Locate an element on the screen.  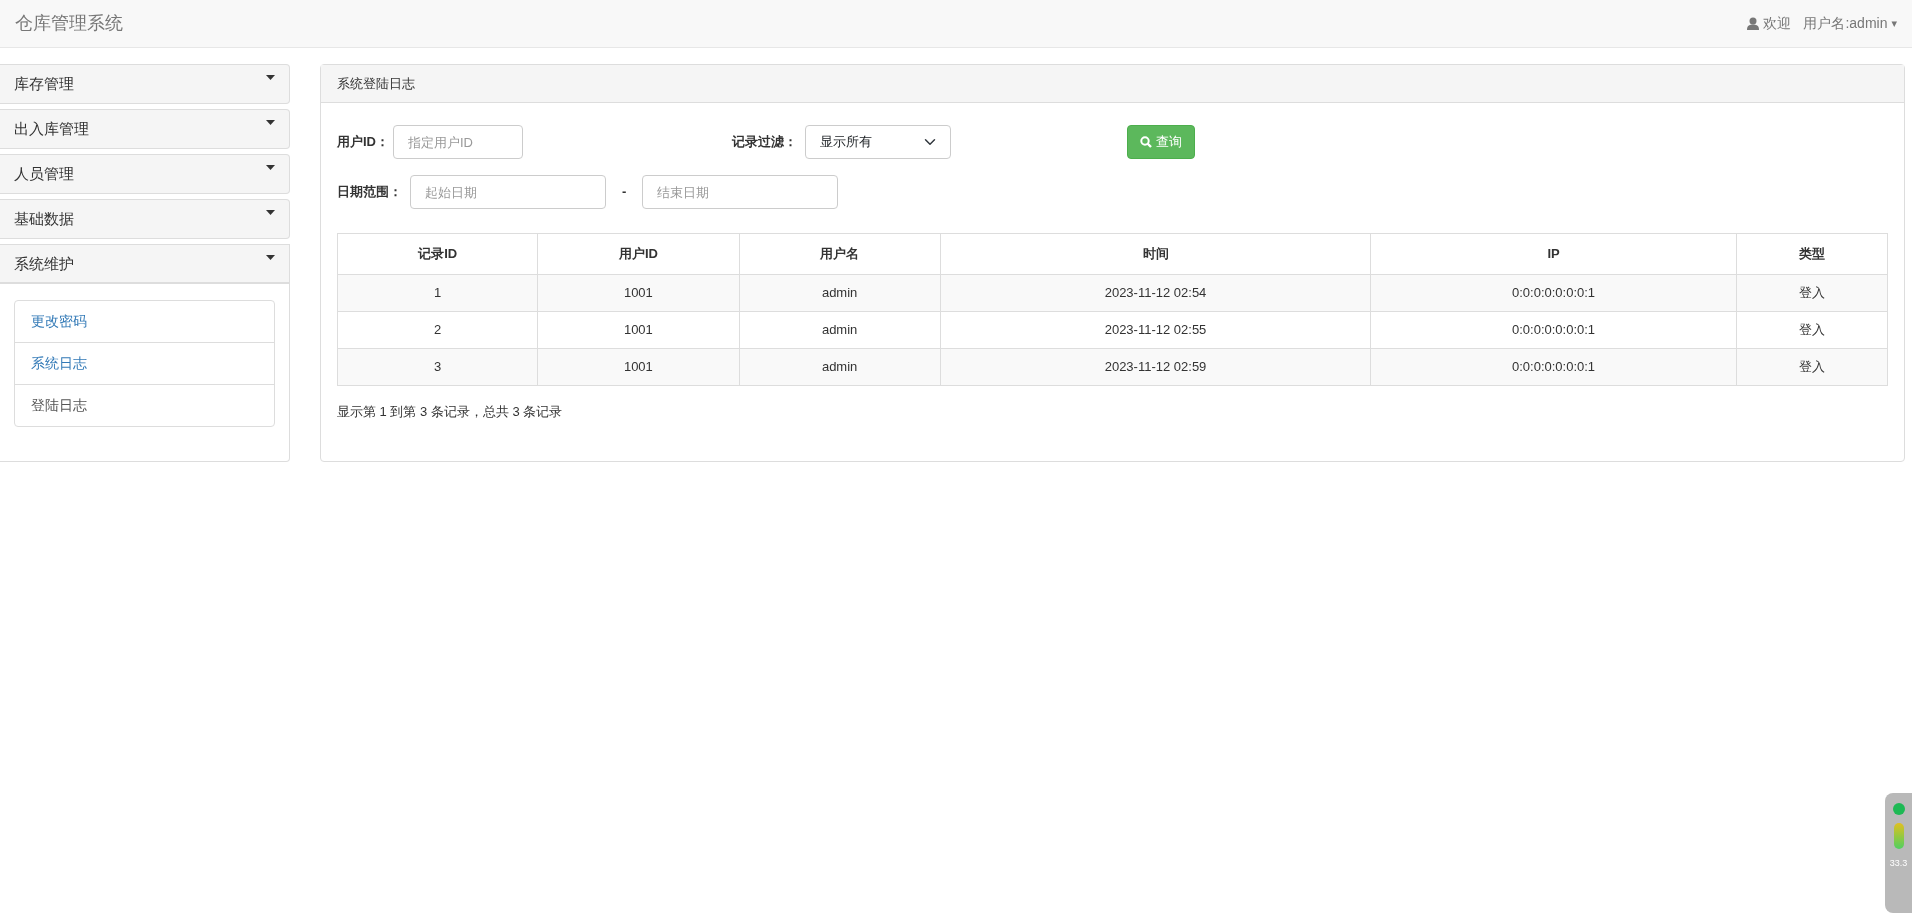
column-header: 用户ID is located at coordinates (638, 254).